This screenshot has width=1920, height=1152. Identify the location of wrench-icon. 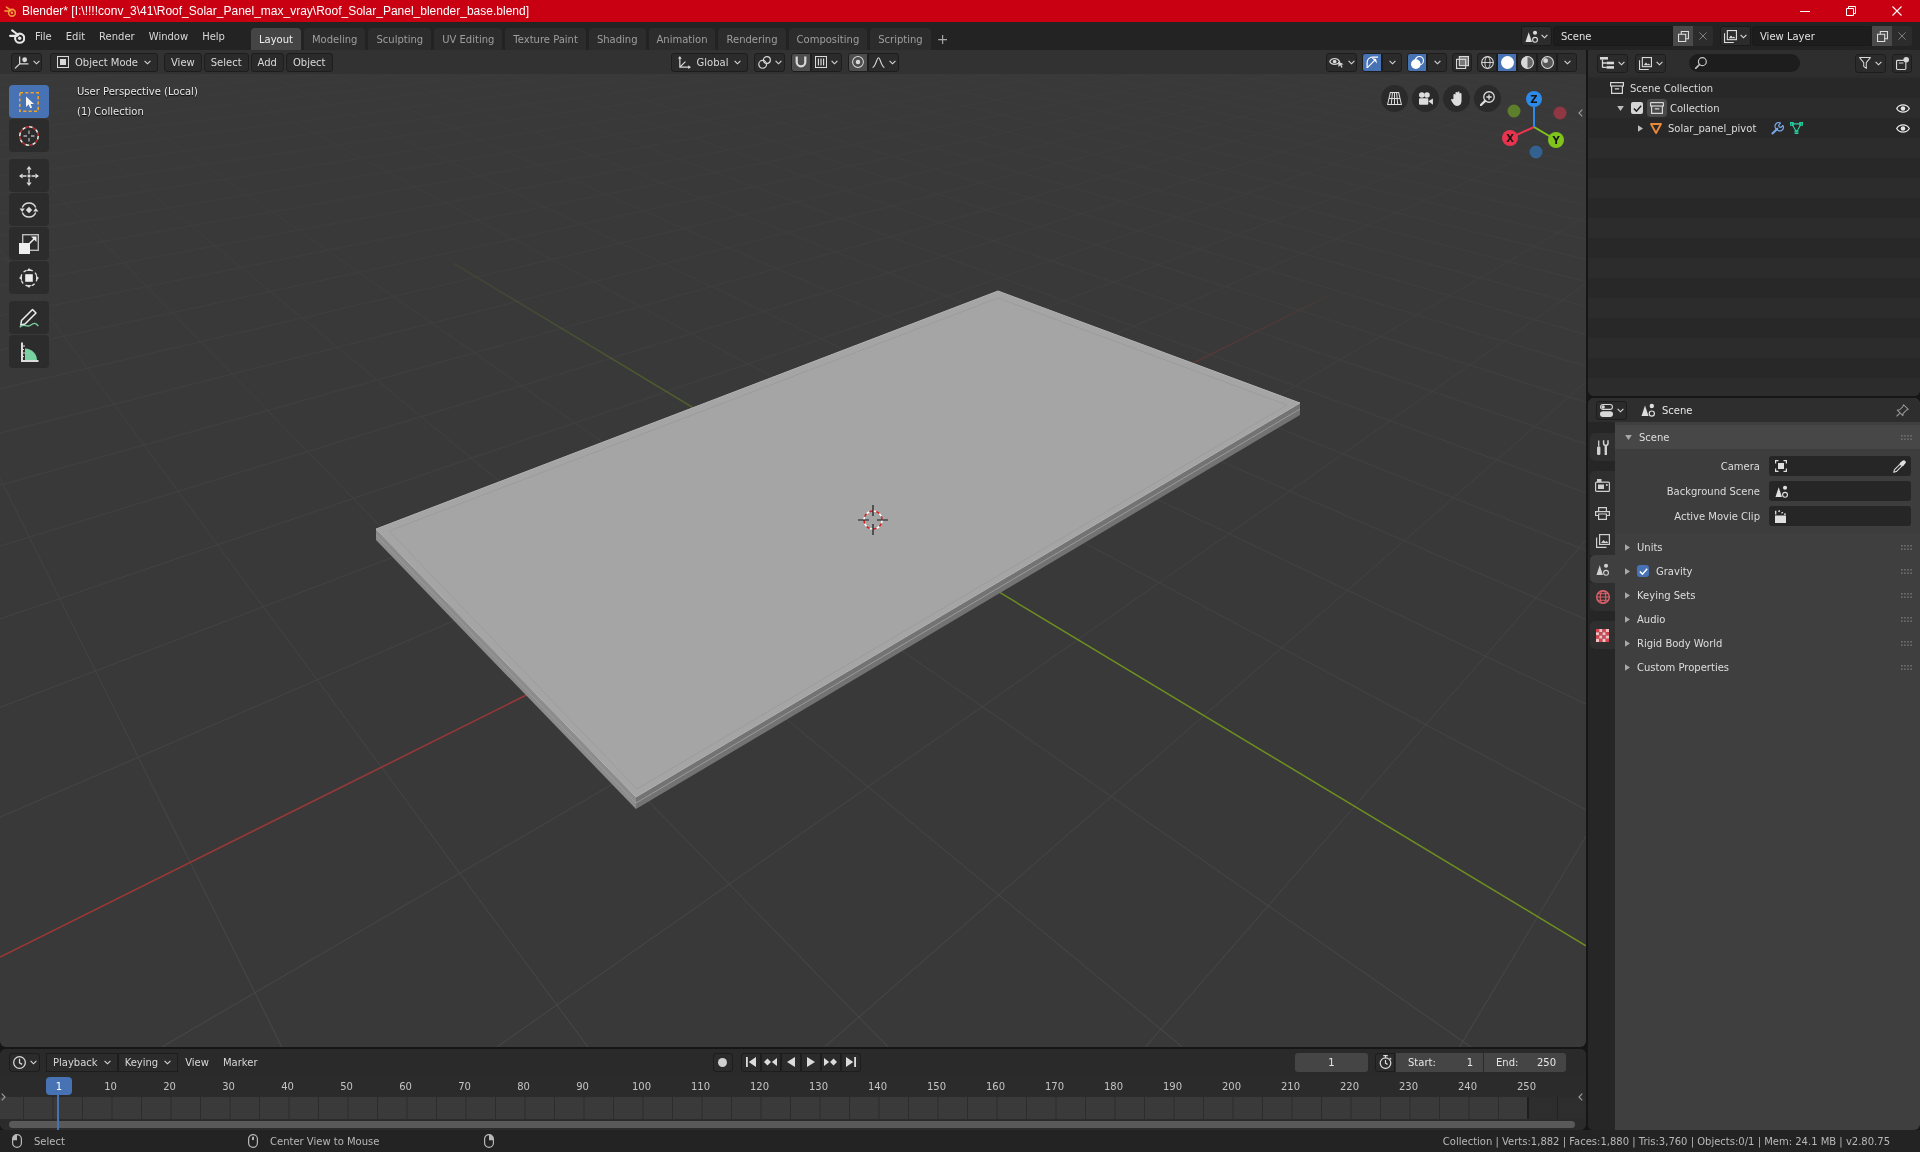
(1778, 128).